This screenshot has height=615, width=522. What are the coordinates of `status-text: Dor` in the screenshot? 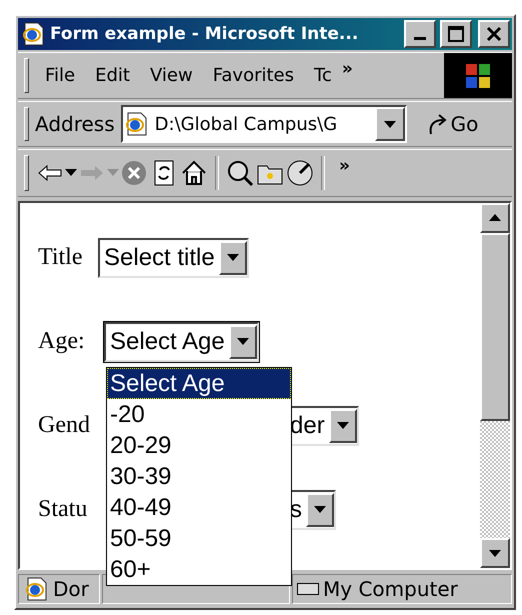 It's located at (71, 589).